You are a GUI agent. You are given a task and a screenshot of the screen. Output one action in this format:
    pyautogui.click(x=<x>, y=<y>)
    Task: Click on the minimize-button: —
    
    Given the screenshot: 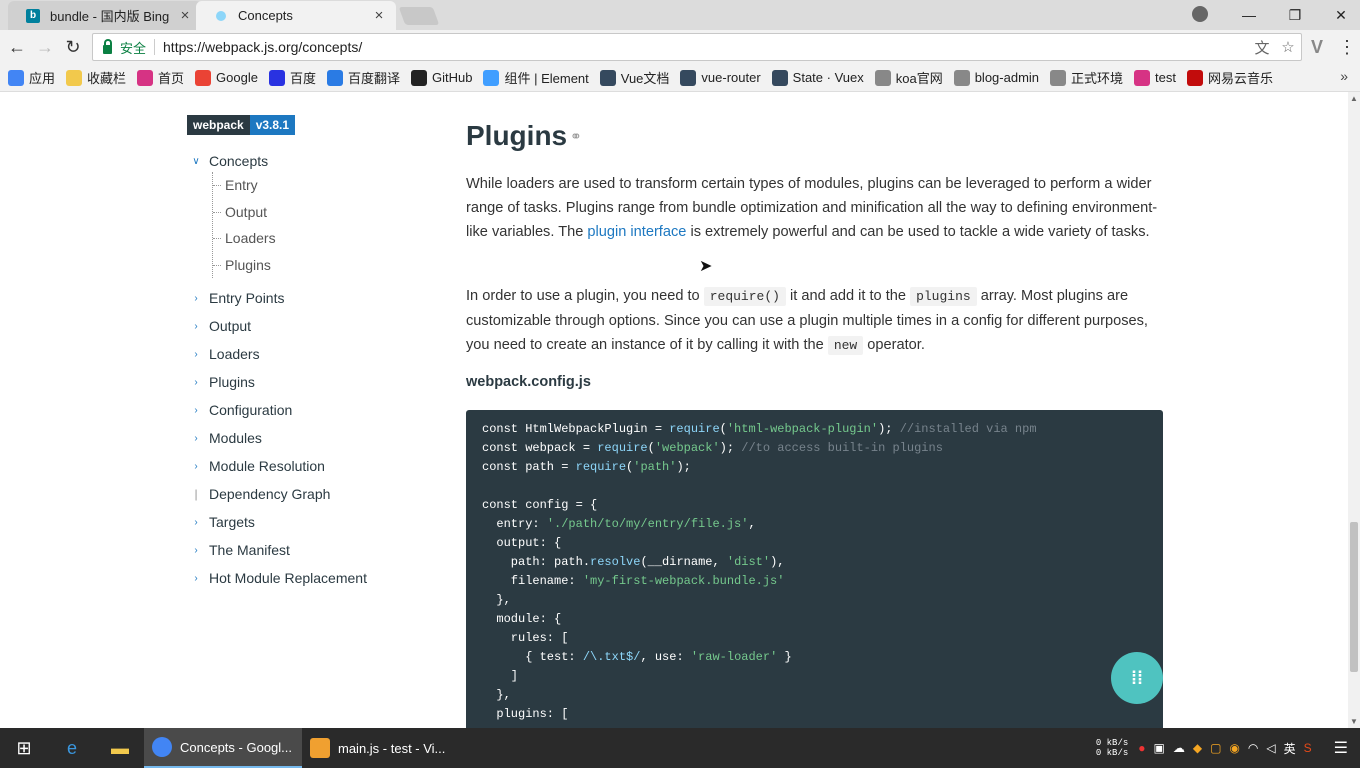 What is the action you would take?
    pyautogui.click(x=1249, y=15)
    